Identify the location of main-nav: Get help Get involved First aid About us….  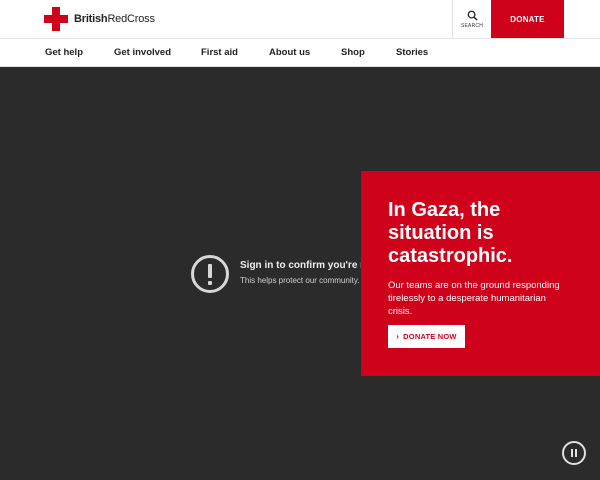
(300, 52).